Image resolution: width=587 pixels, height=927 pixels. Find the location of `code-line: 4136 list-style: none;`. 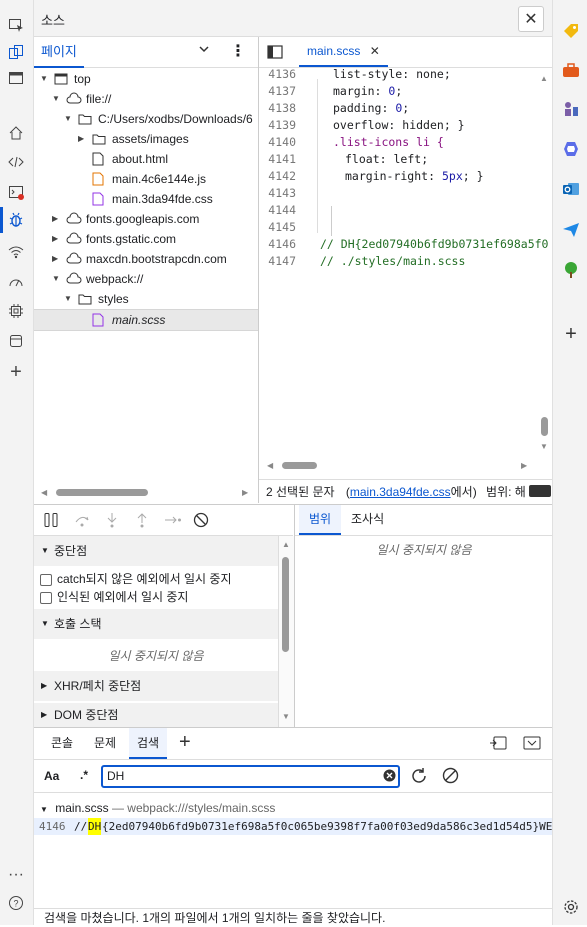

code-line: 4136 list-style: none; is located at coordinates (400, 74).